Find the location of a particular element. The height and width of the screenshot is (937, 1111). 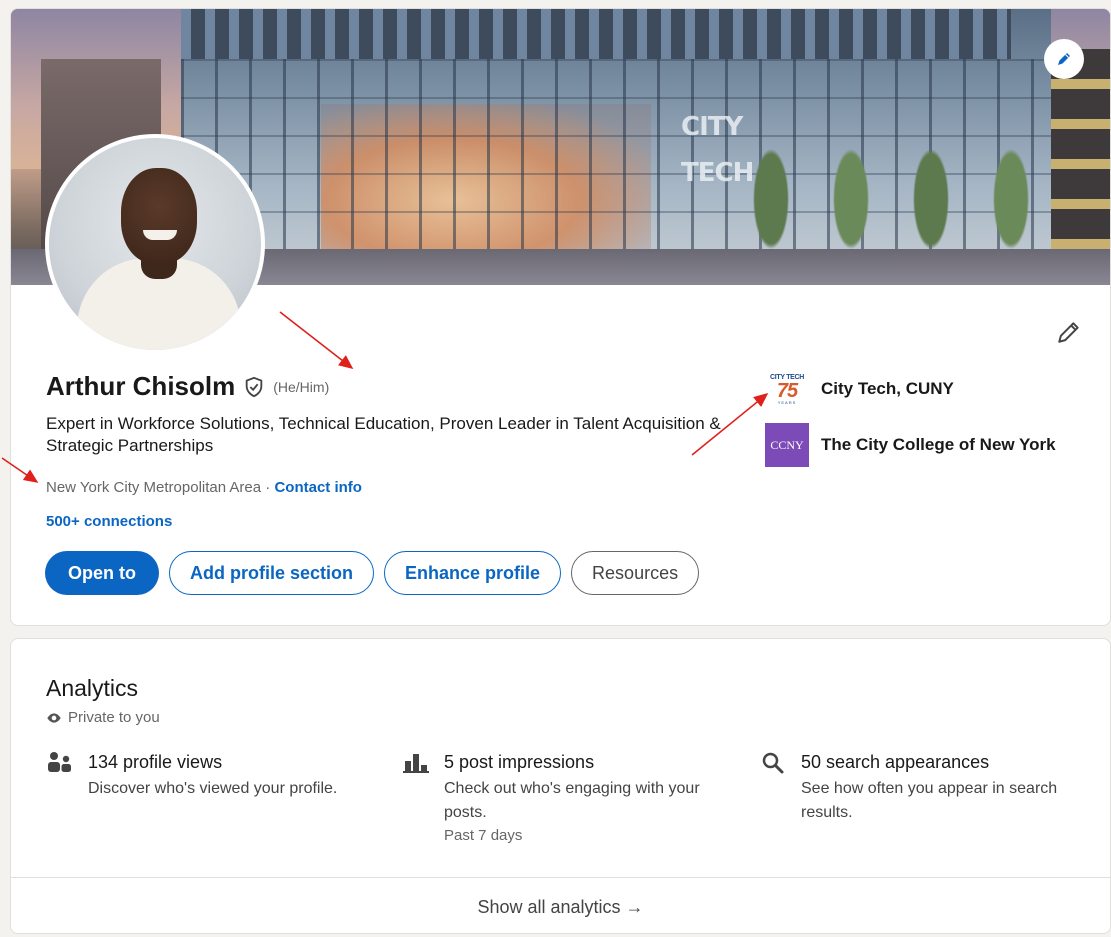

contact-info-link: Contact info is located at coordinates (318, 487).